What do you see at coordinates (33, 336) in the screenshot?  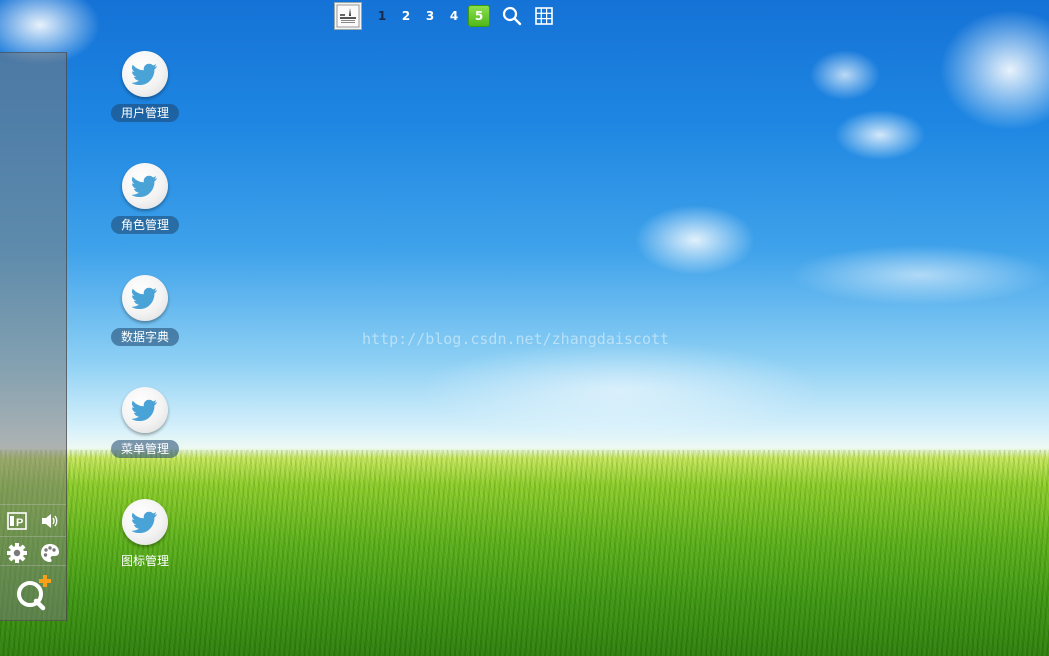 I see `side-dock: P` at bounding box center [33, 336].